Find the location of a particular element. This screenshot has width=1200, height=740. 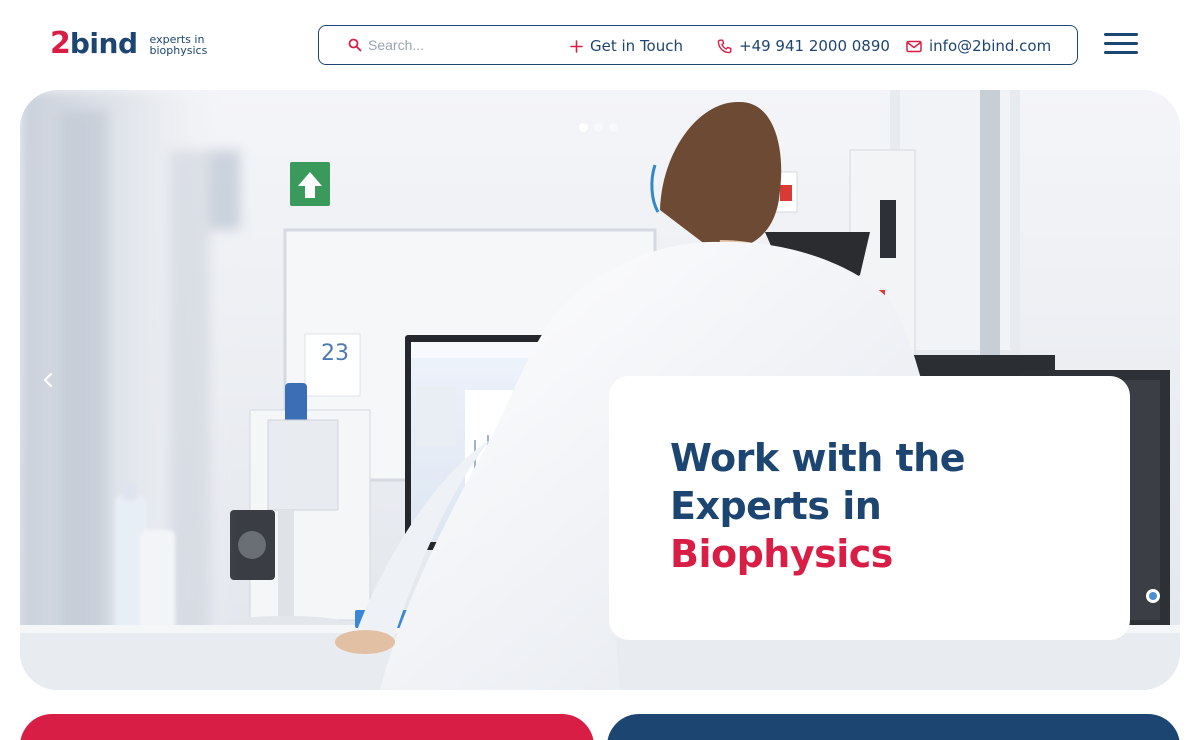

search-icon is located at coordinates (355, 45).